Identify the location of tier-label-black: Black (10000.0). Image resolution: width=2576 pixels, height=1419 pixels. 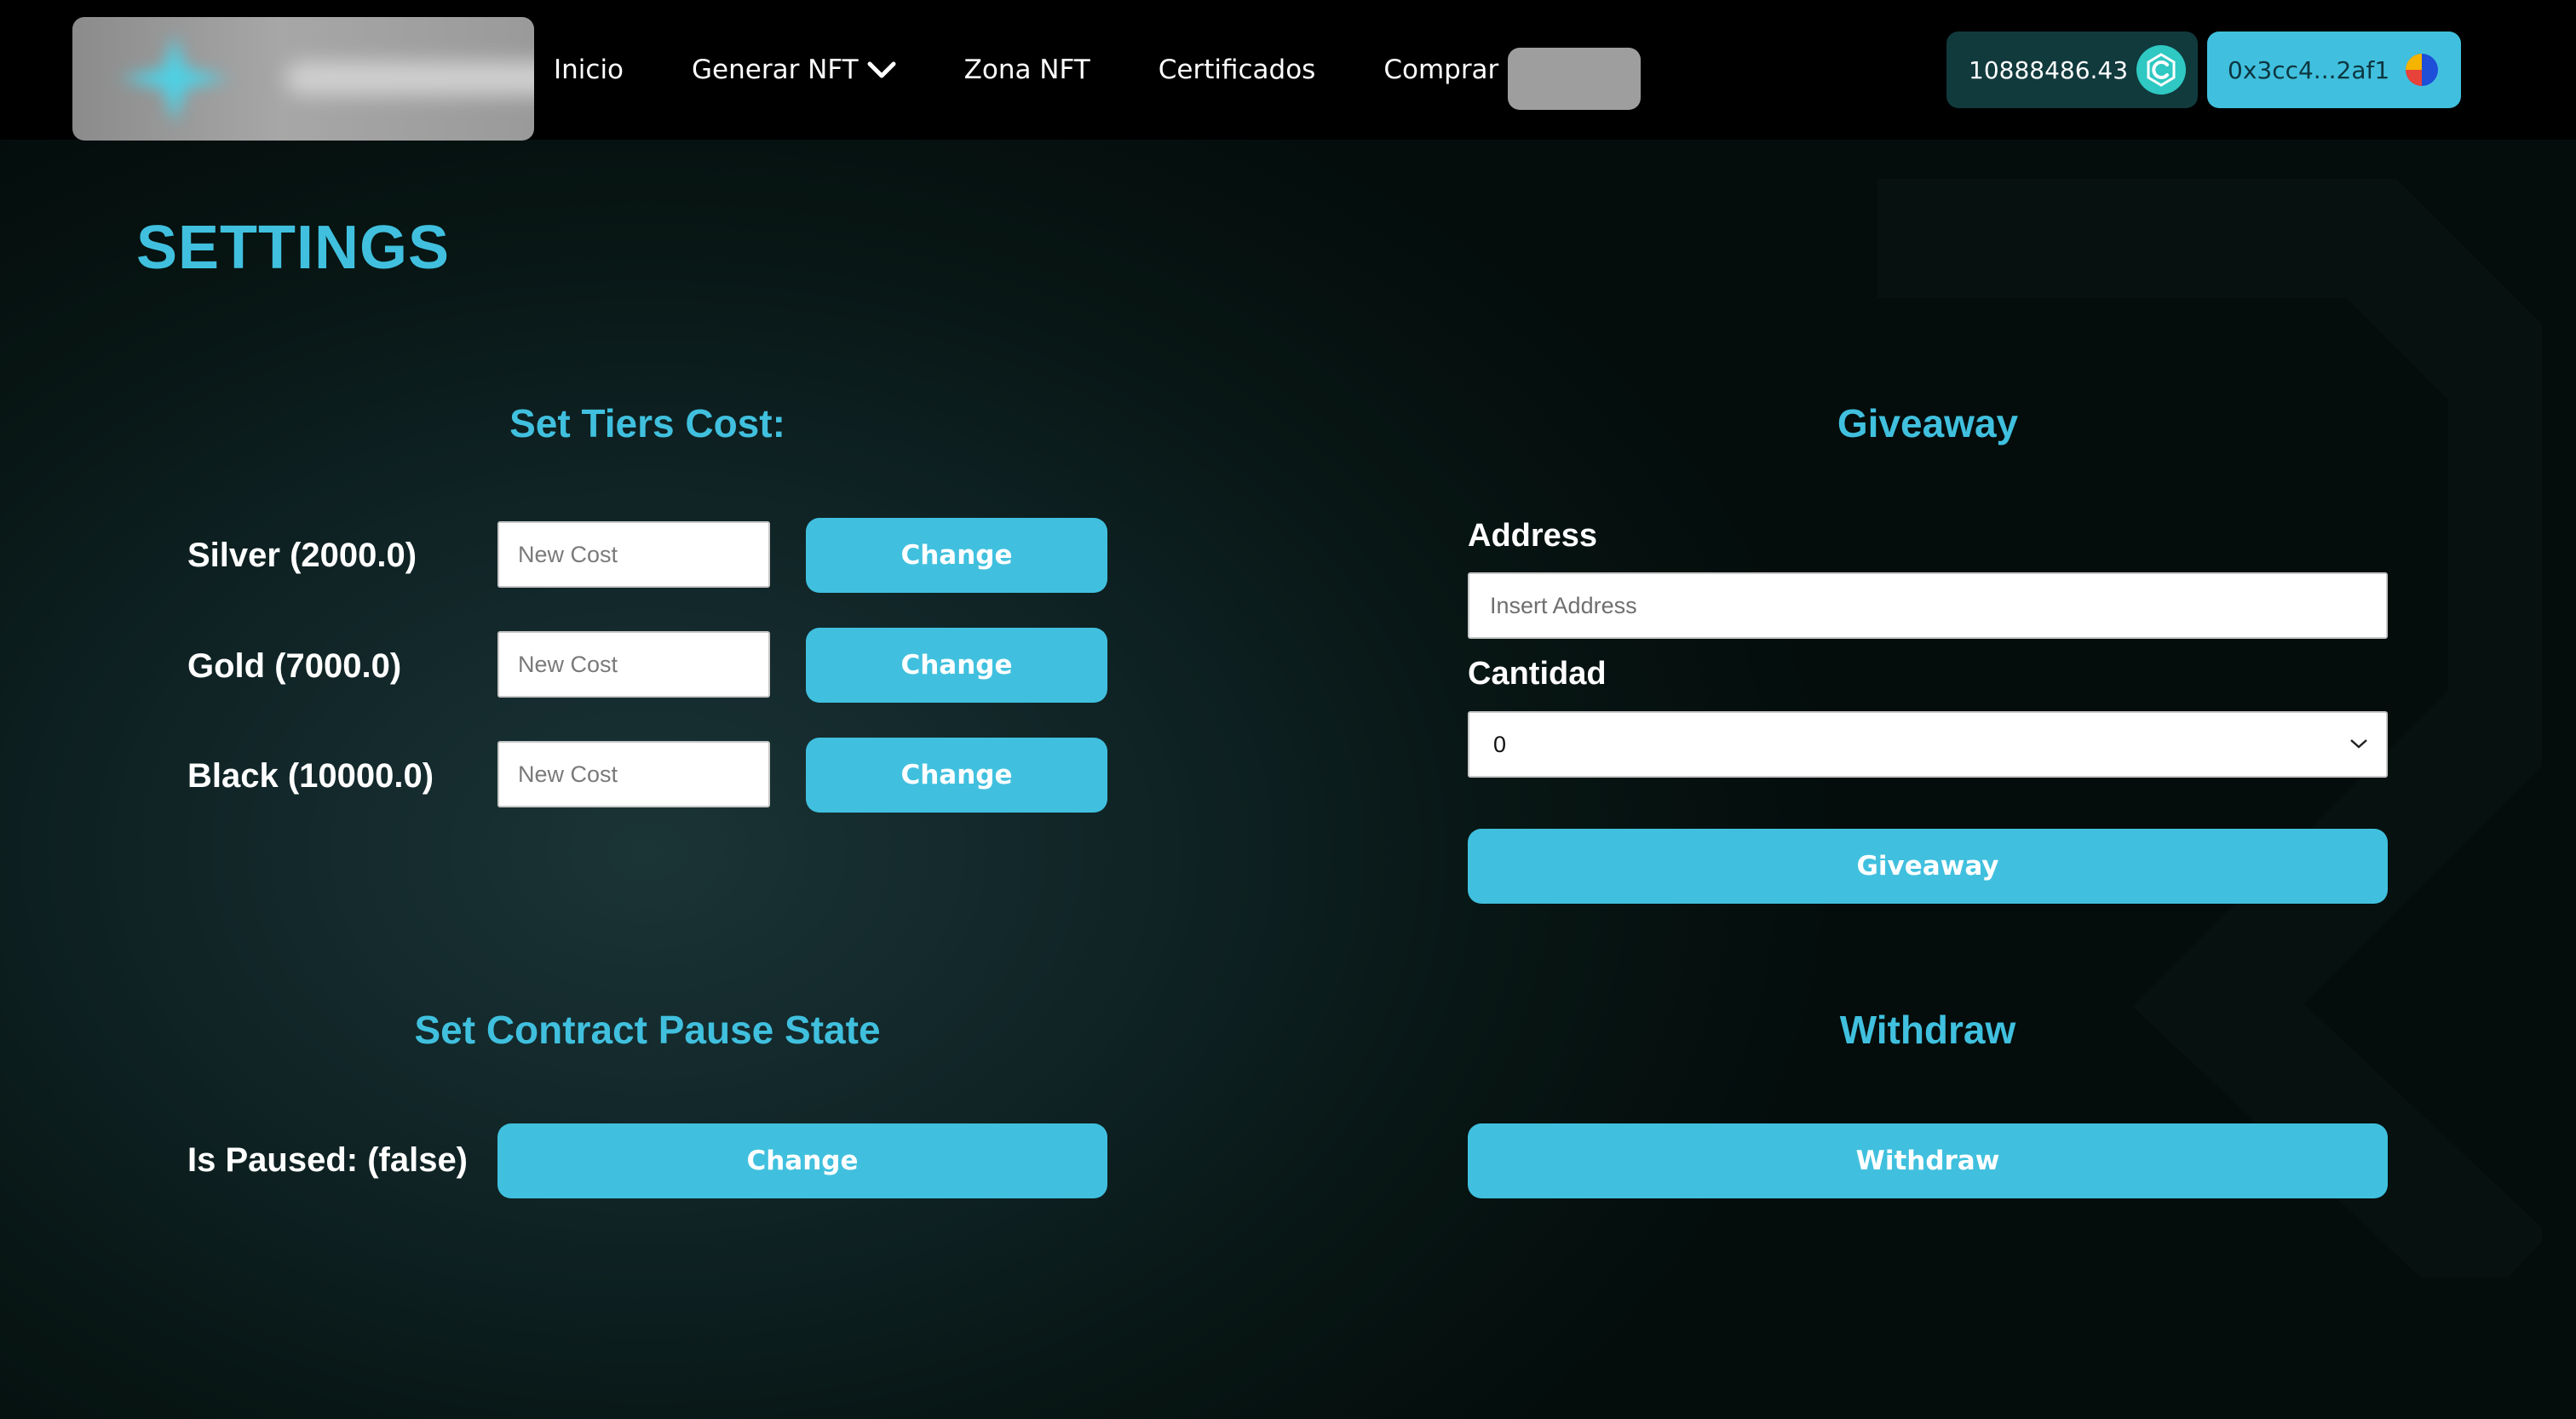
(311, 776).